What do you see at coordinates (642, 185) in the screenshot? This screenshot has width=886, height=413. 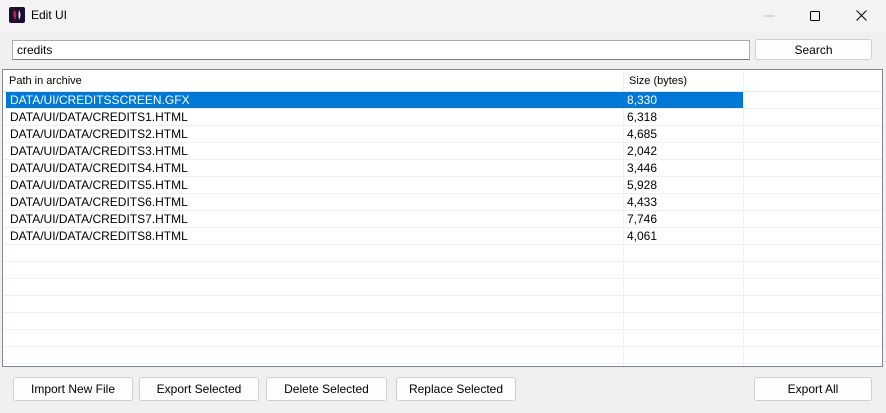 I see `size-cell: 5,928` at bounding box center [642, 185].